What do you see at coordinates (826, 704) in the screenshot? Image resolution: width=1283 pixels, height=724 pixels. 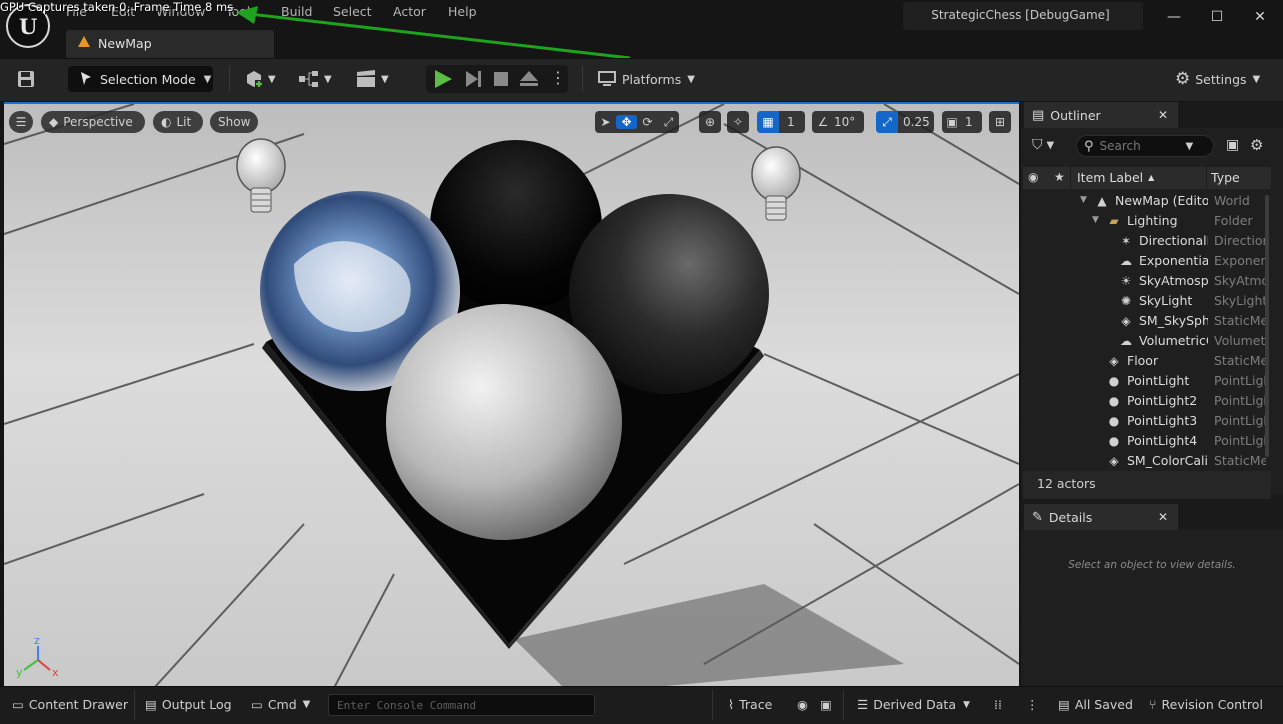 I see `screenshot-icon: ▣` at bounding box center [826, 704].